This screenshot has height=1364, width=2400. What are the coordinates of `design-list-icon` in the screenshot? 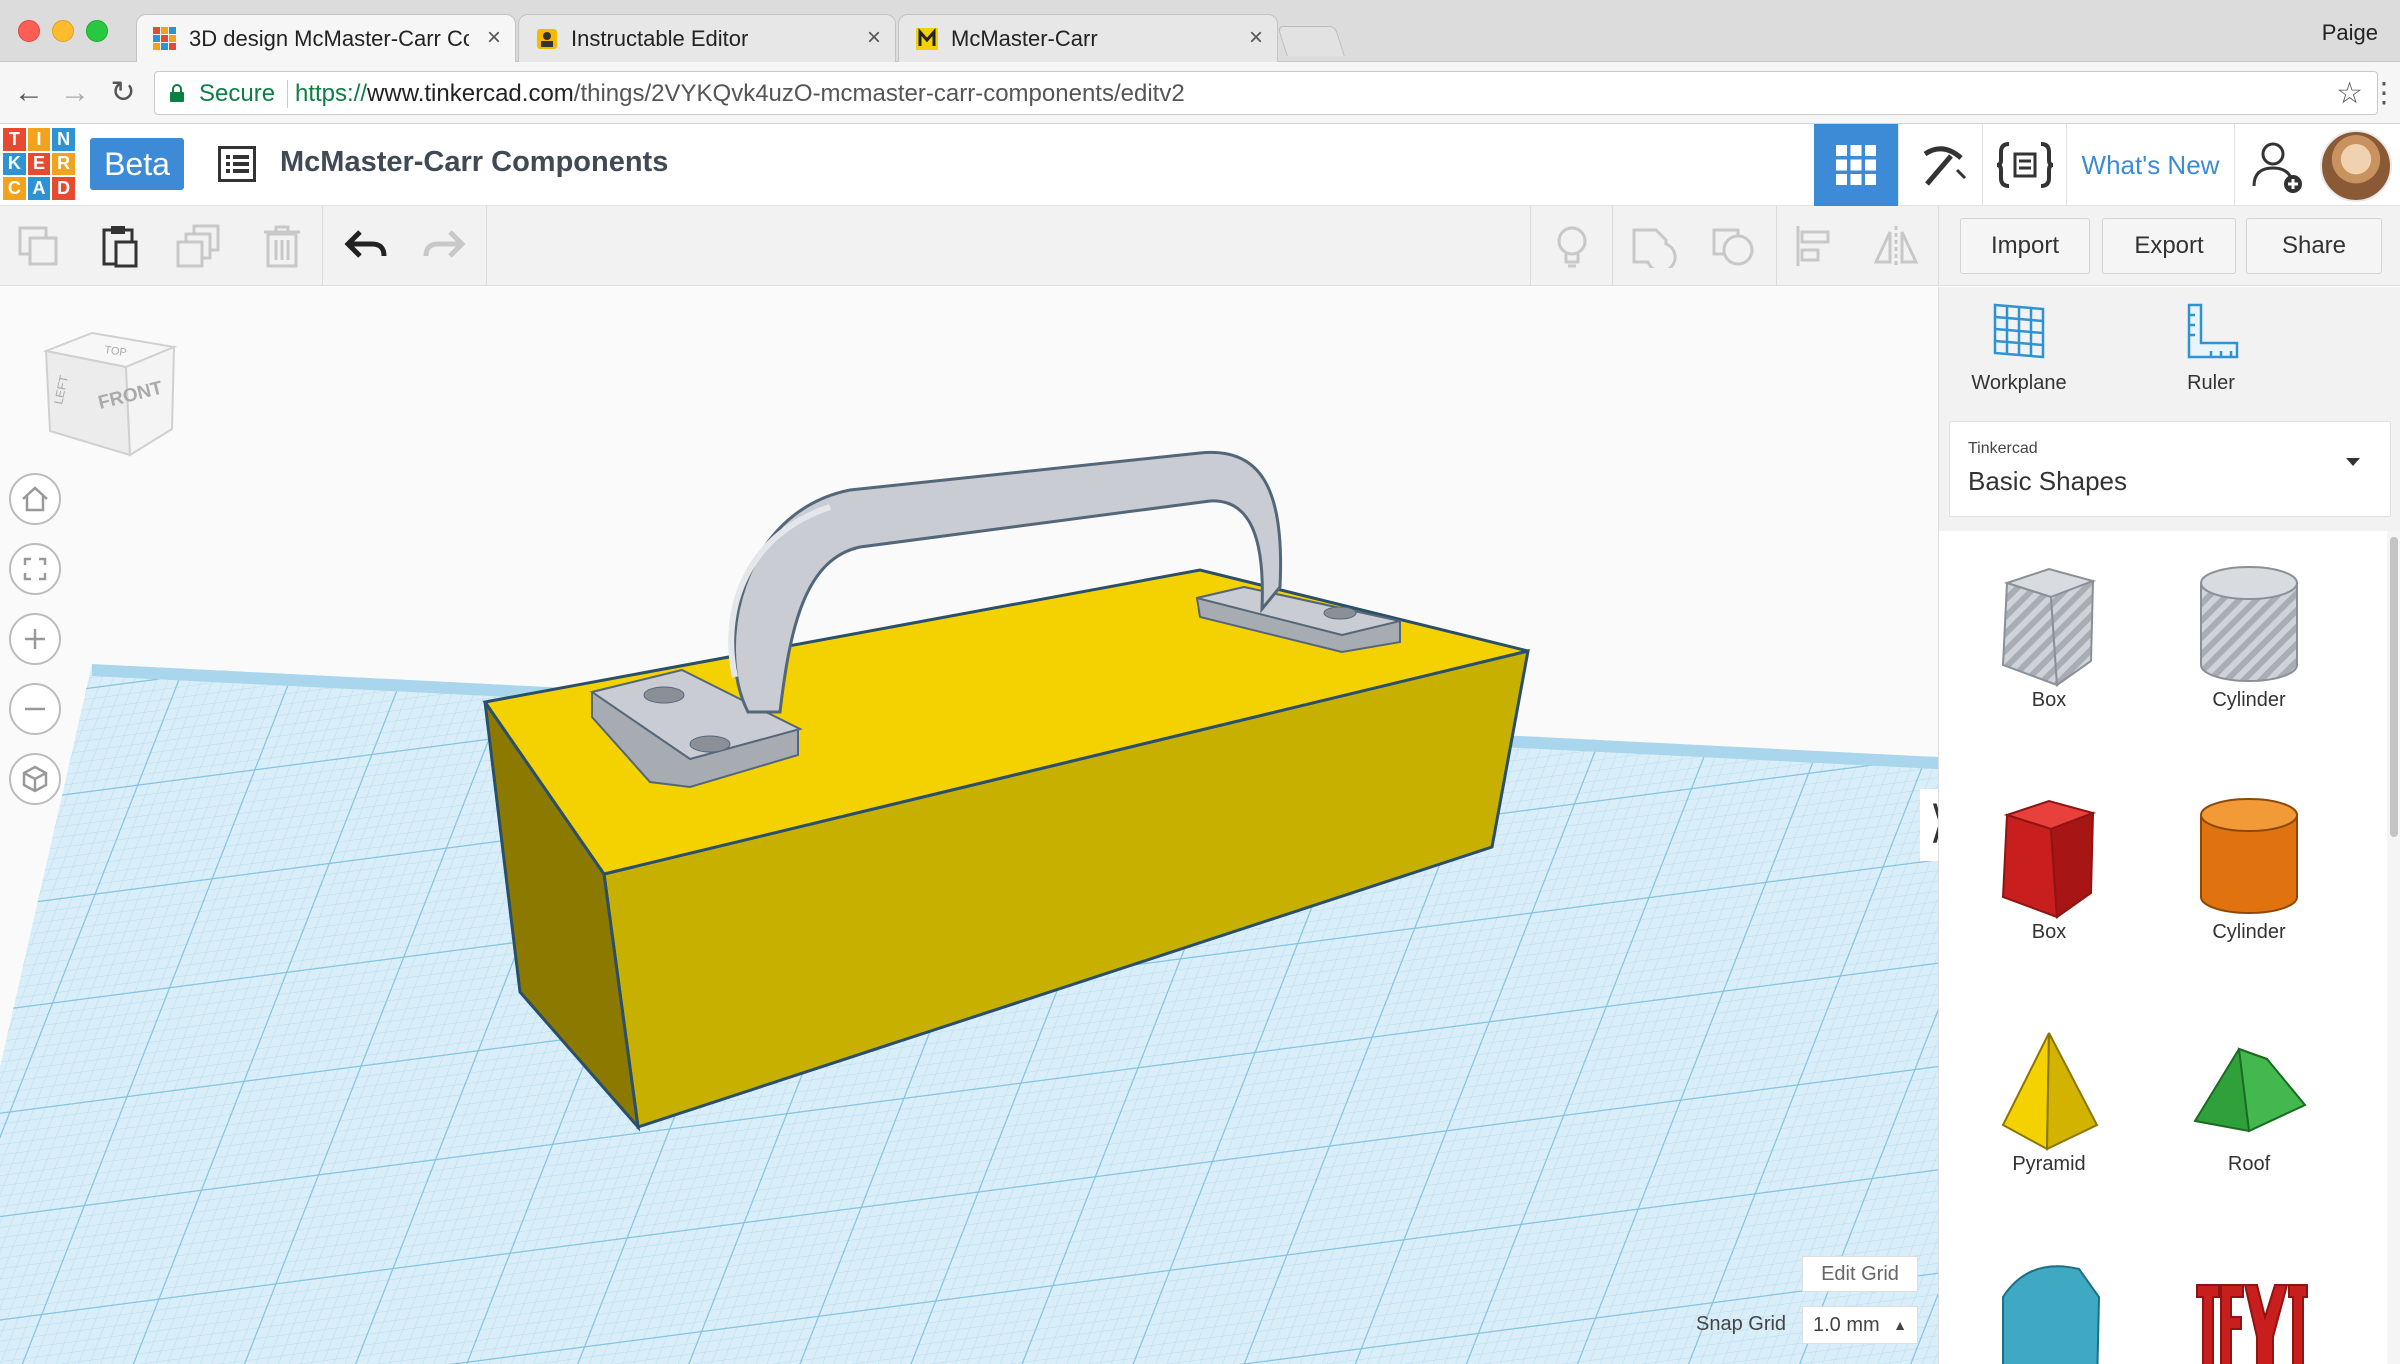 It's located at (237, 164).